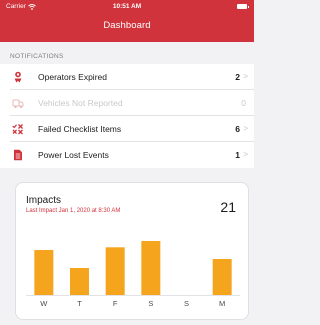  What do you see at coordinates (127, 103) in the screenshot?
I see `notification-item-vehicles-not-reported: Vehicles Not Reported 0` at bounding box center [127, 103].